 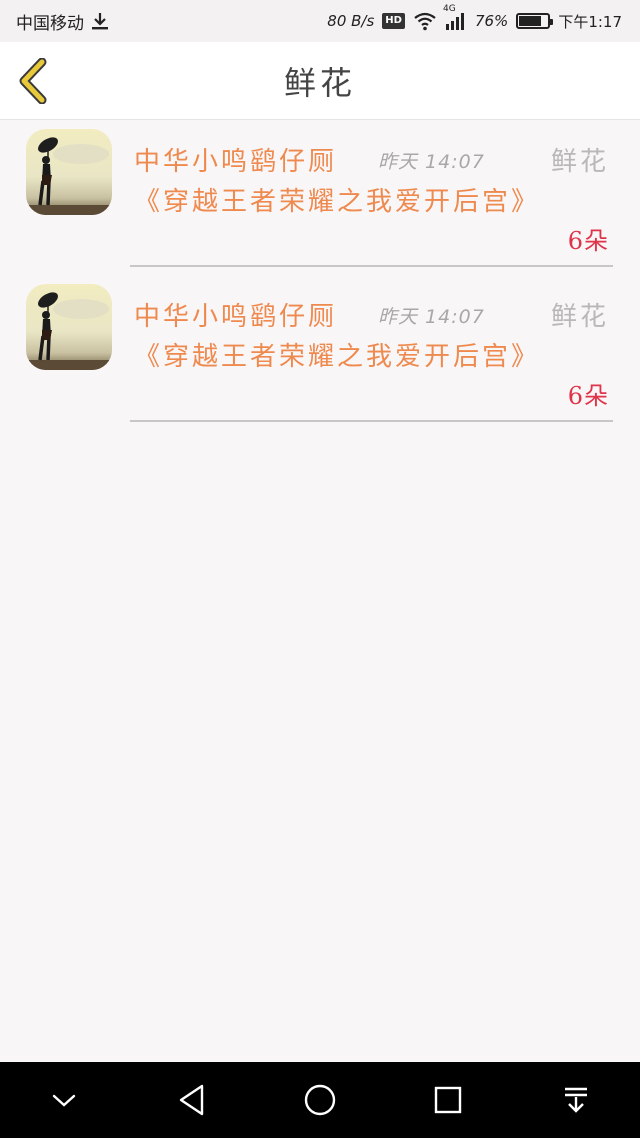 I want to click on home-circle-icon, so click(x=320, y=1100).